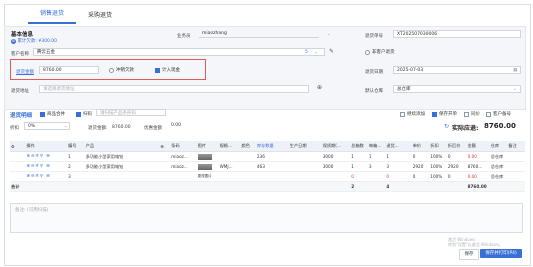 The height and width of the screenshot is (267, 533). What do you see at coordinates (394, 156) in the screenshot?
I see `row-qty: 1` at bounding box center [394, 156].